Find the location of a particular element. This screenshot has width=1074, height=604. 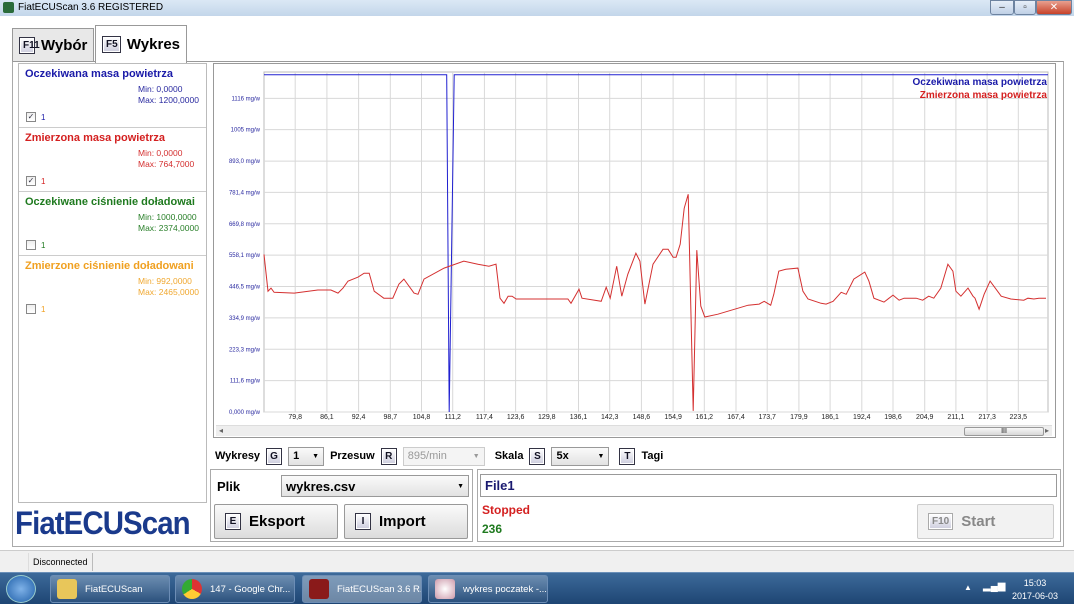

tab-label: Wybór is located at coordinates (64, 45).